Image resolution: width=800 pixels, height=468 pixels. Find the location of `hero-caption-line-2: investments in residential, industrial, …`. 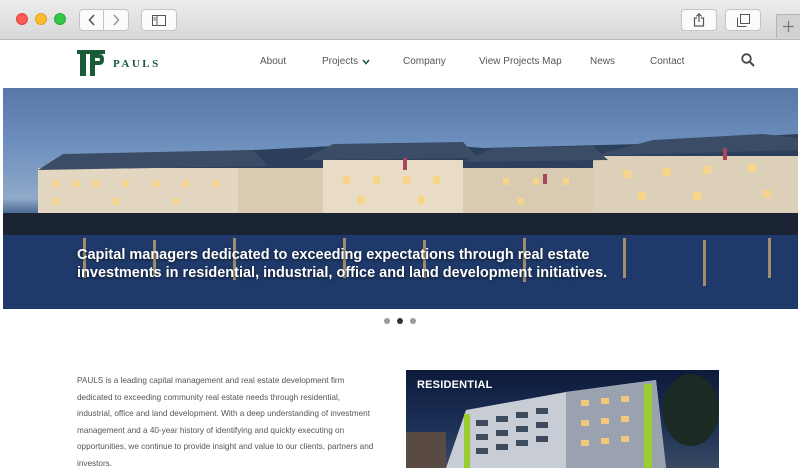

hero-caption-line-2: investments in residential, industrial, … is located at coordinates (342, 273).